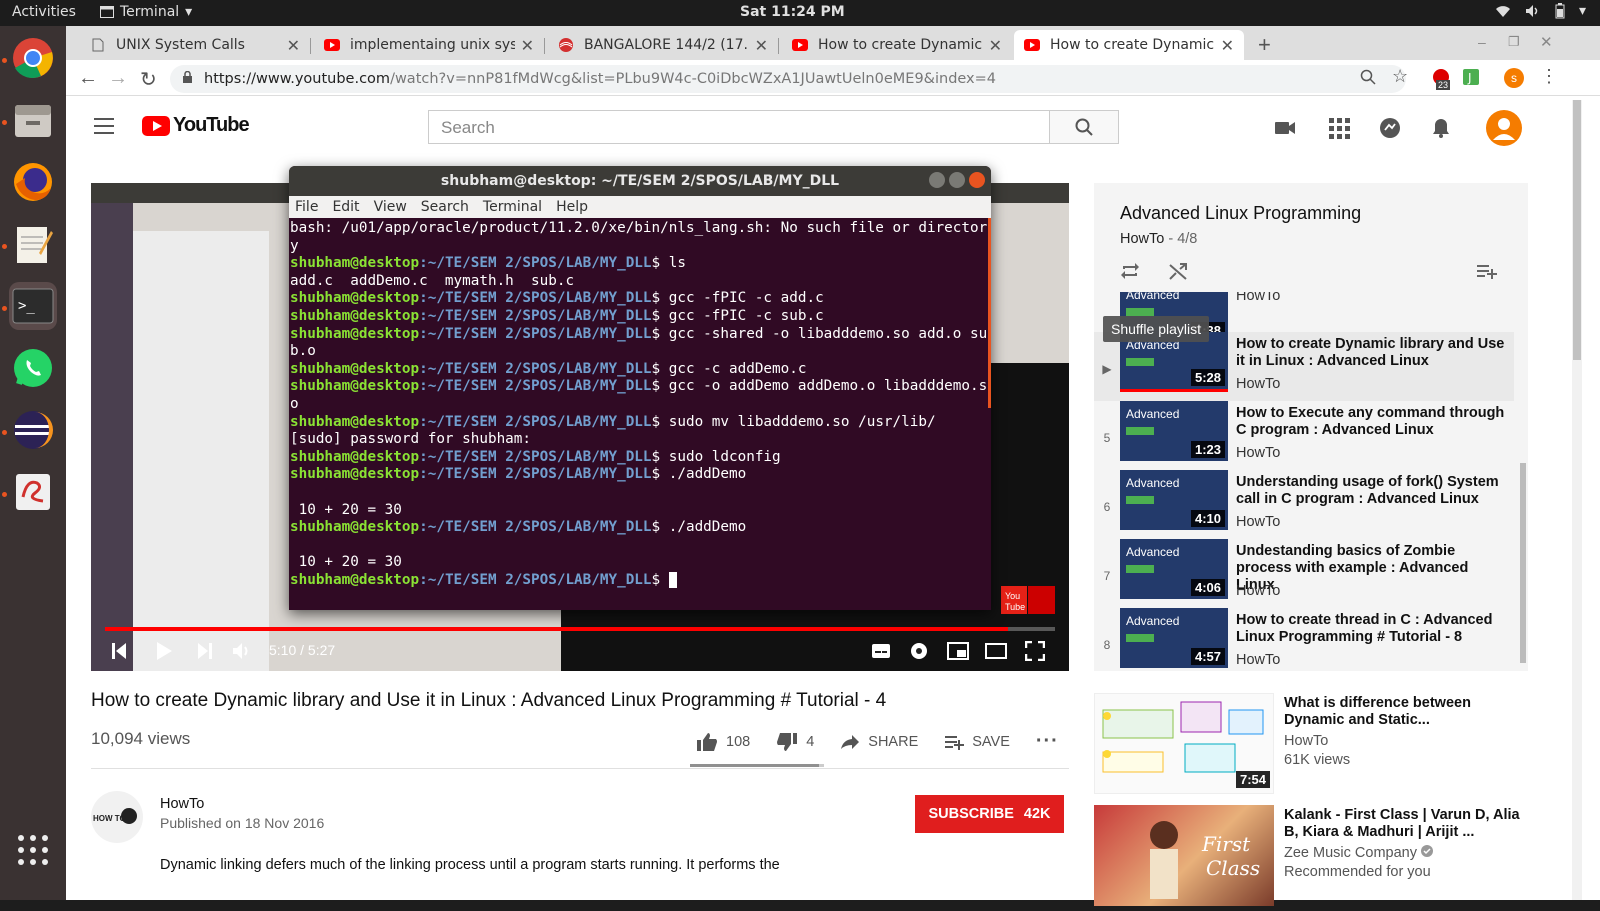 Image resolution: width=1600 pixels, height=911 pixels. I want to click on fullscreen-icon, so click(1035, 651).